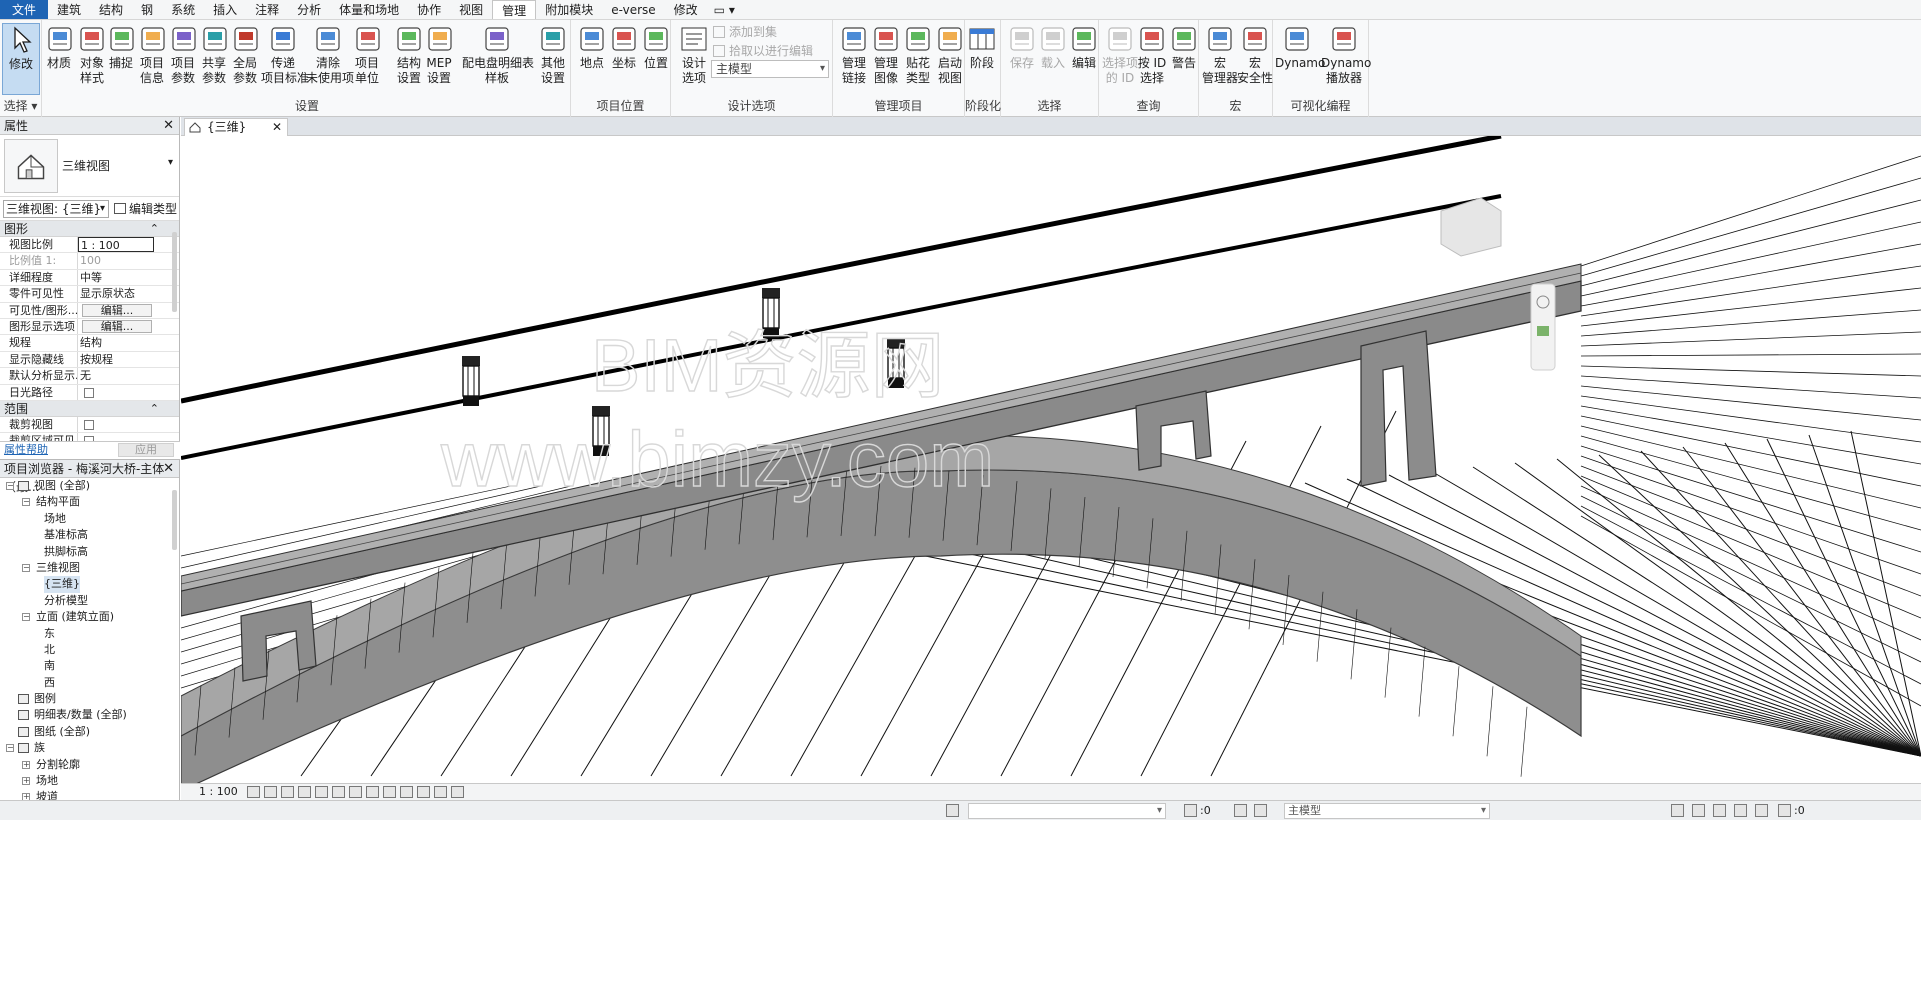 This screenshot has height=1003, width=1921. I want to click on add-to-set-button: 添加到集, so click(745, 31).